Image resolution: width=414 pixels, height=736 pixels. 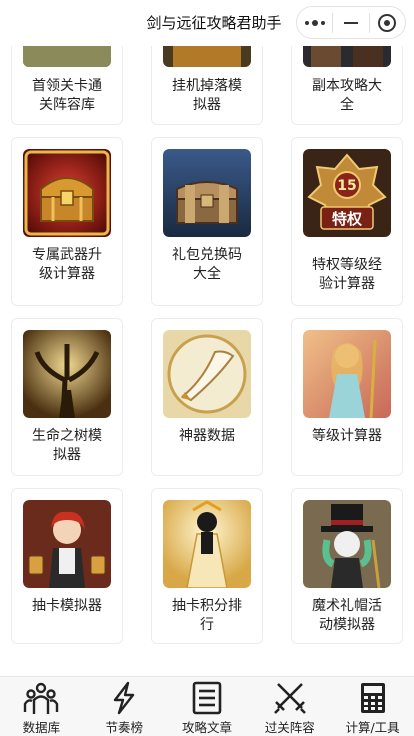 I want to click on users-icon, so click(x=41, y=698).